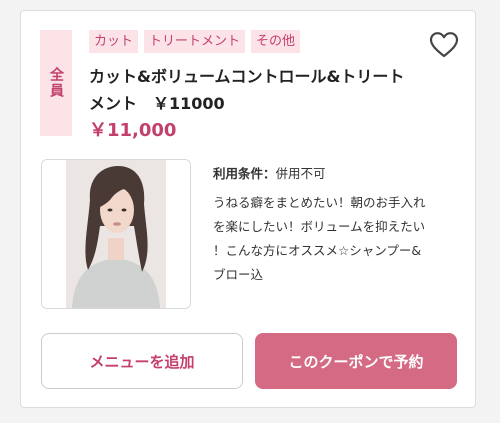 The width and height of the screenshot is (500, 423). What do you see at coordinates (300, 173) in the screenshot?
I see `conditions-value: 併用不可` at bounding box center [300, 173].